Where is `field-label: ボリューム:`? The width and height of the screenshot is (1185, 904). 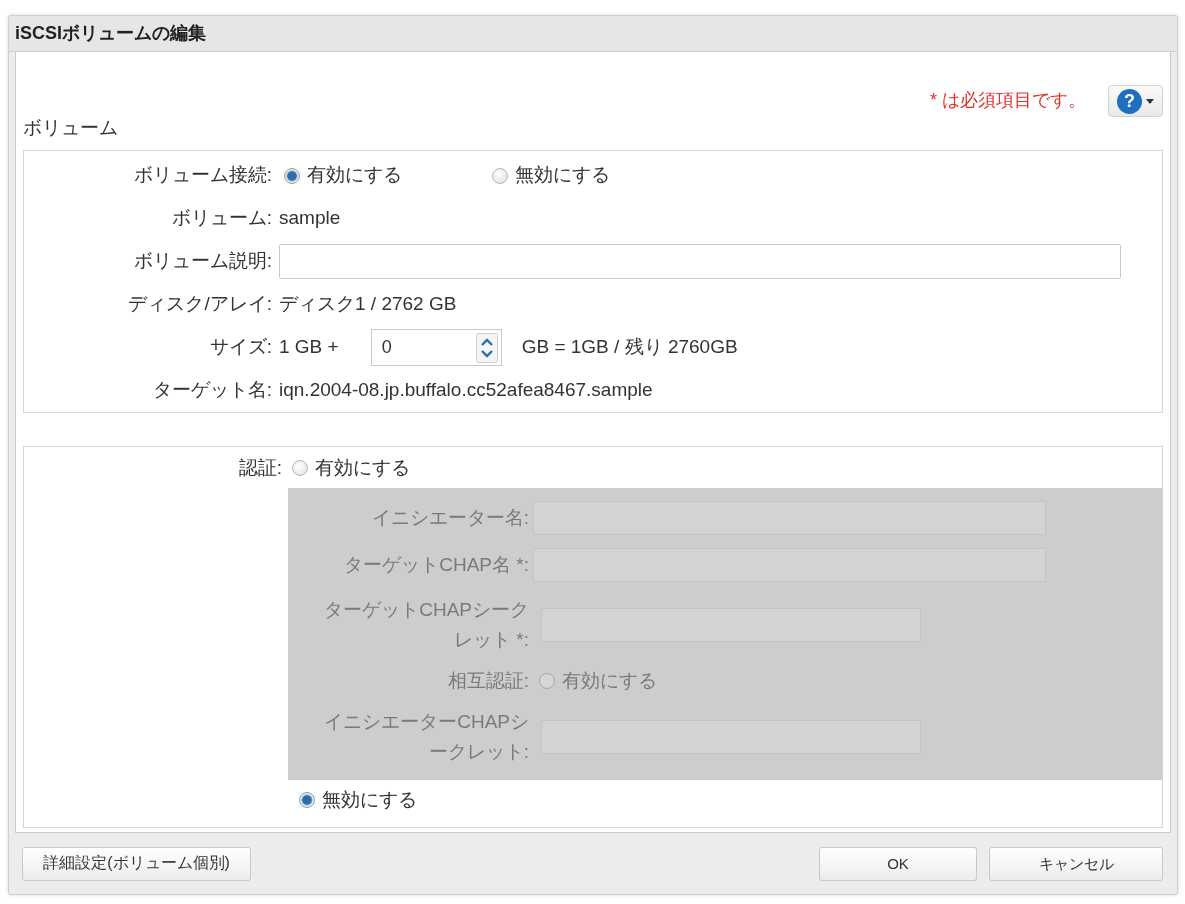
field-label: ボリューム: is located at coordinates (221, 218).